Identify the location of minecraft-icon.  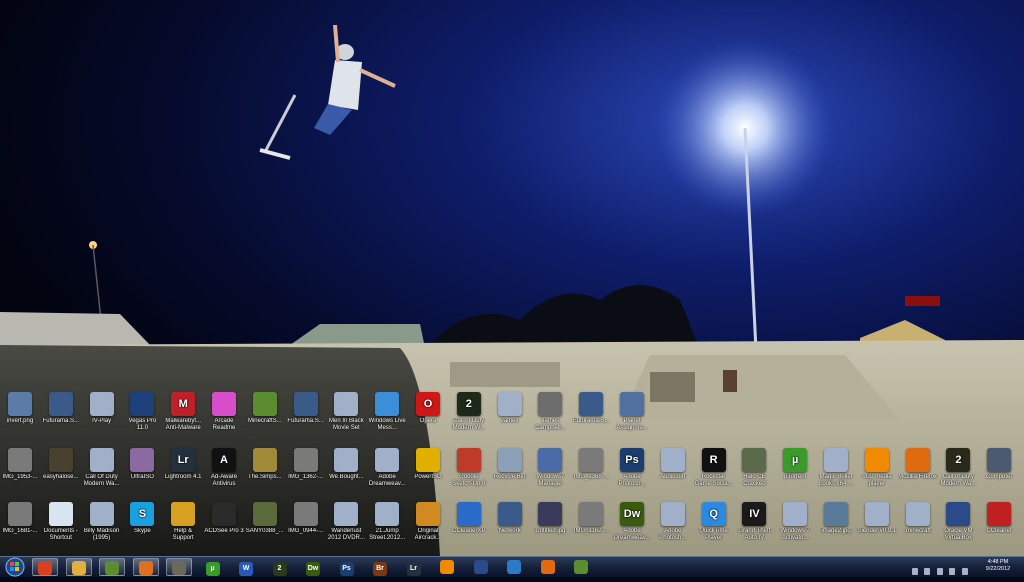
(581, 567).